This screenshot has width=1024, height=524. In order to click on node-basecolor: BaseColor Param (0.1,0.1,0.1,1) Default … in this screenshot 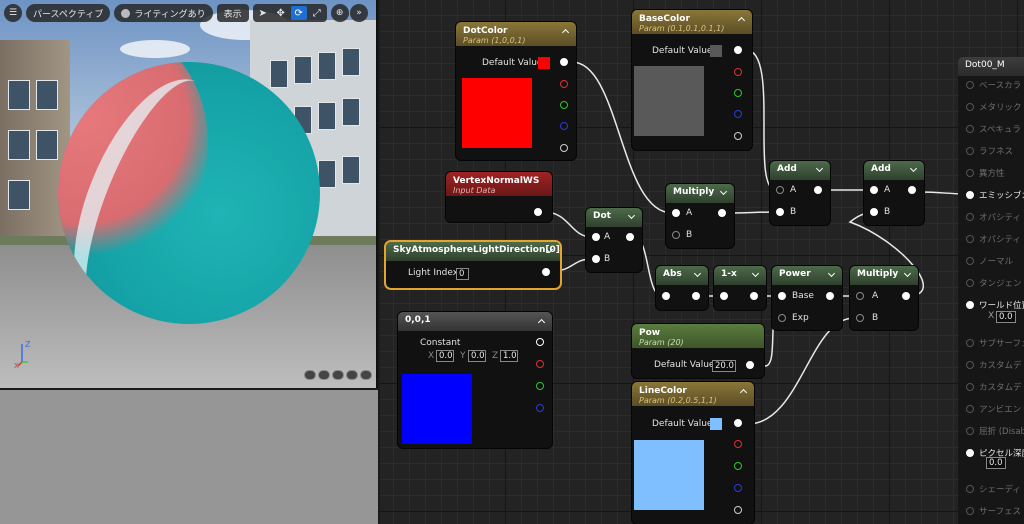, I will do `click(692, 80)`.